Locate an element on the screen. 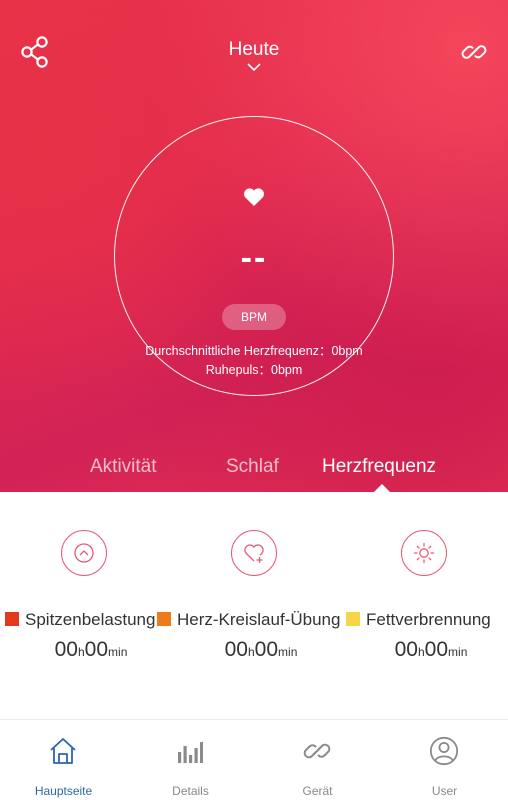  home-icon is located at coordinates (63, 751).